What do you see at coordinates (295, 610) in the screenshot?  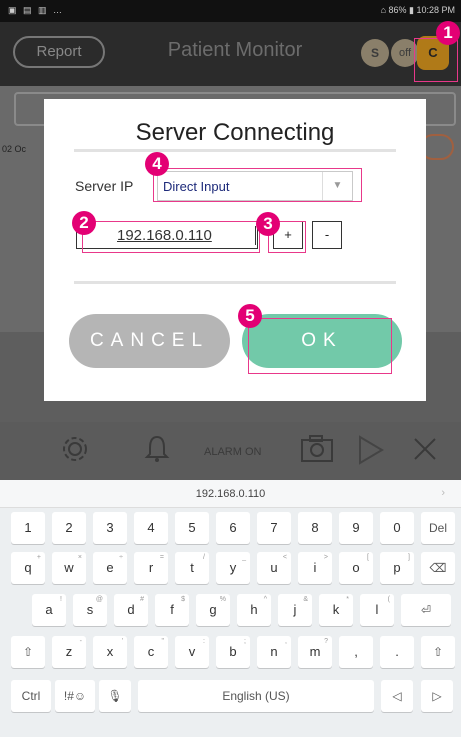 I see `key-j: j &` at bounding box center [295, 610].